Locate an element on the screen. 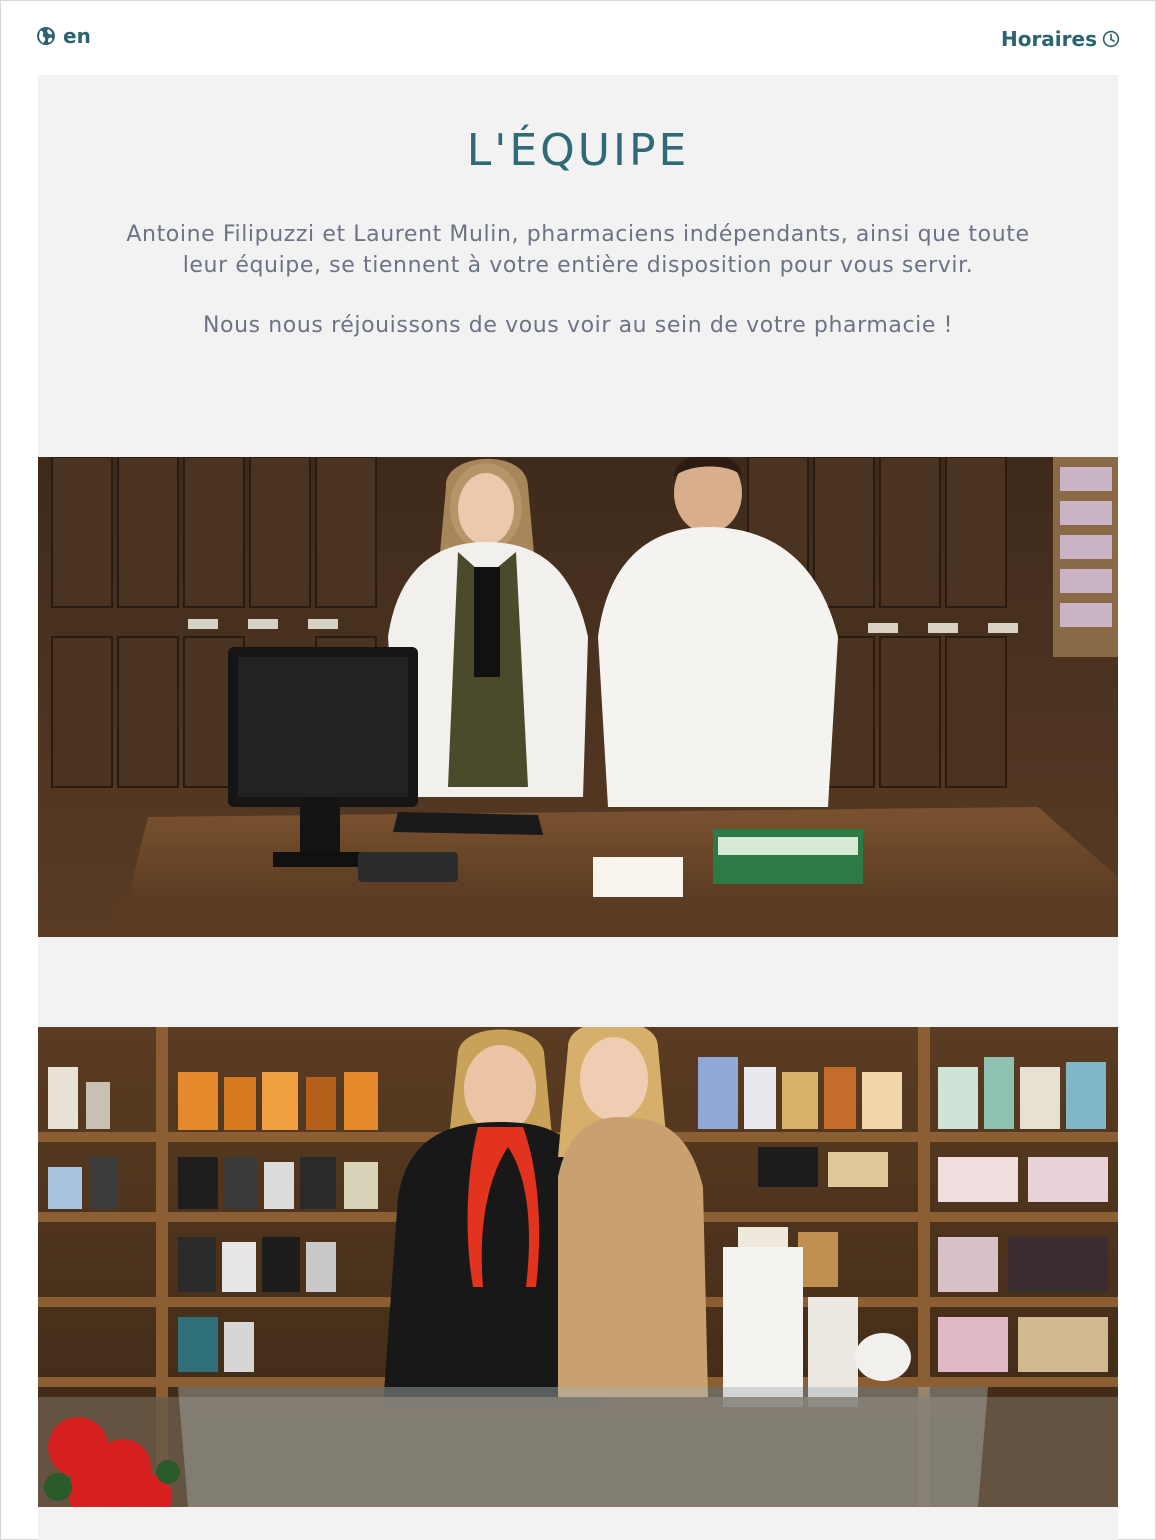 The image size is (1156, 1540). hours-link: Horaires is located at coordinates (1060, 39).